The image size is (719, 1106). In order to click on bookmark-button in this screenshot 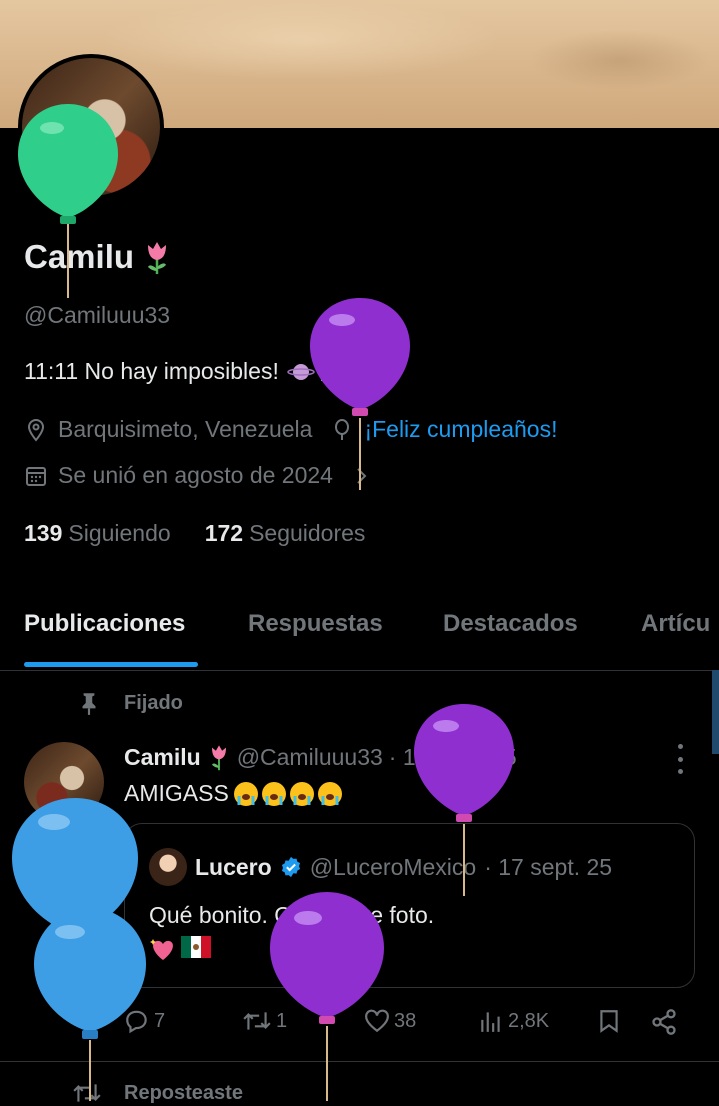, I will do `click(609, 1021)`.